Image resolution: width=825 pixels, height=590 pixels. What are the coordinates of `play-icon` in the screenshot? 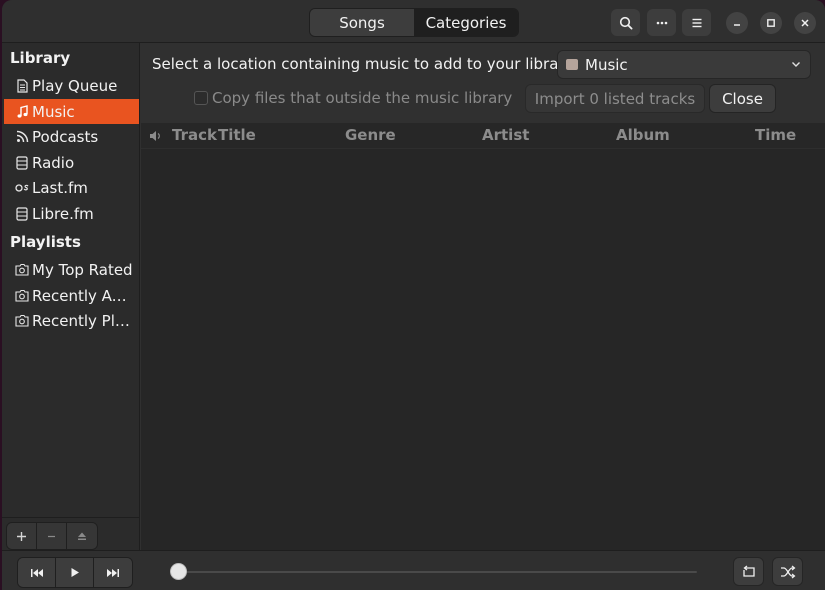 It's located at (75, 572).